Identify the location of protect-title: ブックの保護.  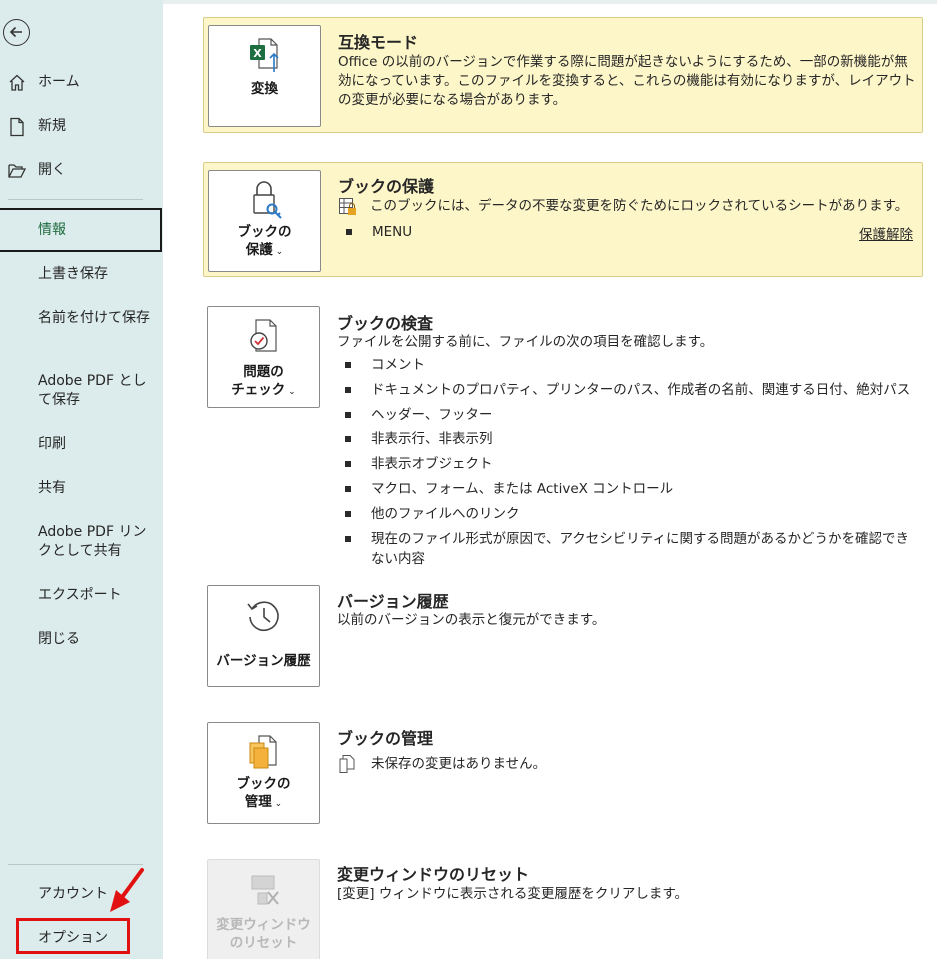
(386, 186).